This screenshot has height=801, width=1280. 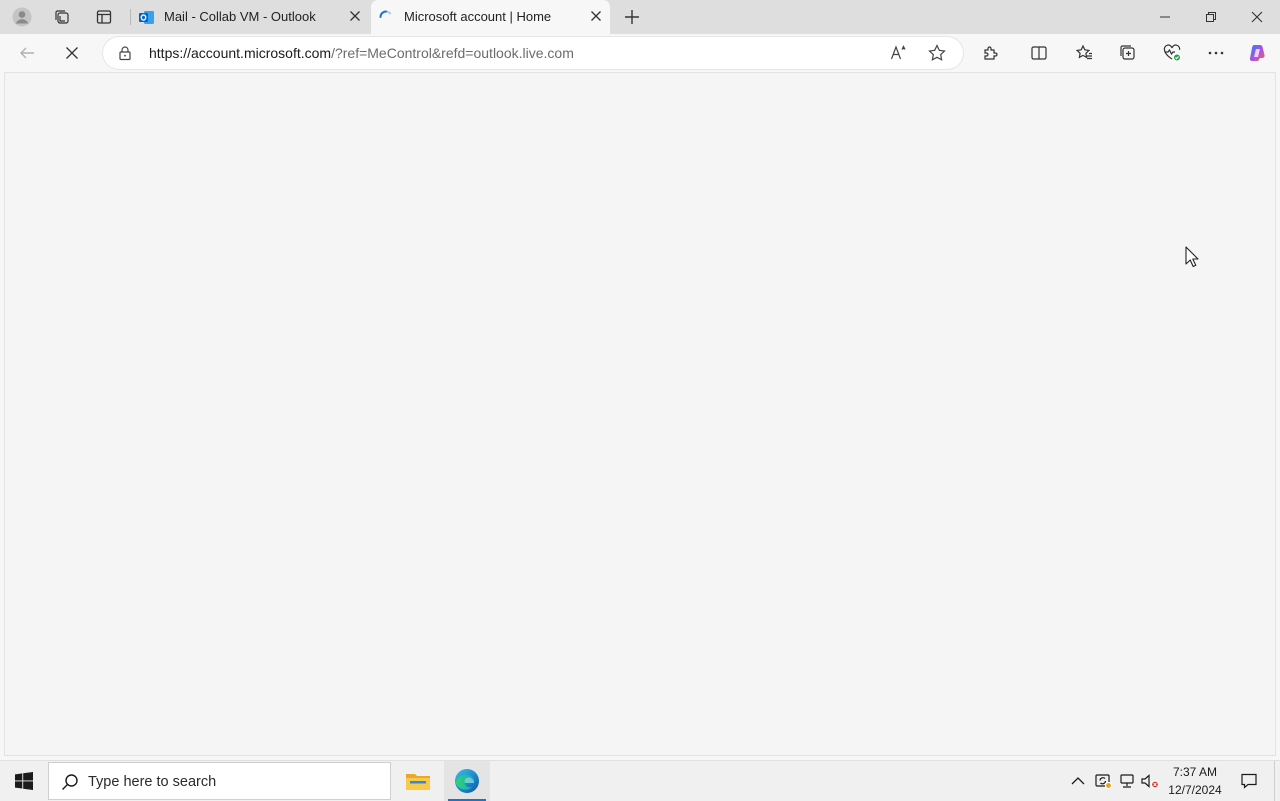 What do you see at coordinates (1195, 772) in the screenshot?
I see `clock-time: 7:37 AM` at bounding box center [1195, 772].